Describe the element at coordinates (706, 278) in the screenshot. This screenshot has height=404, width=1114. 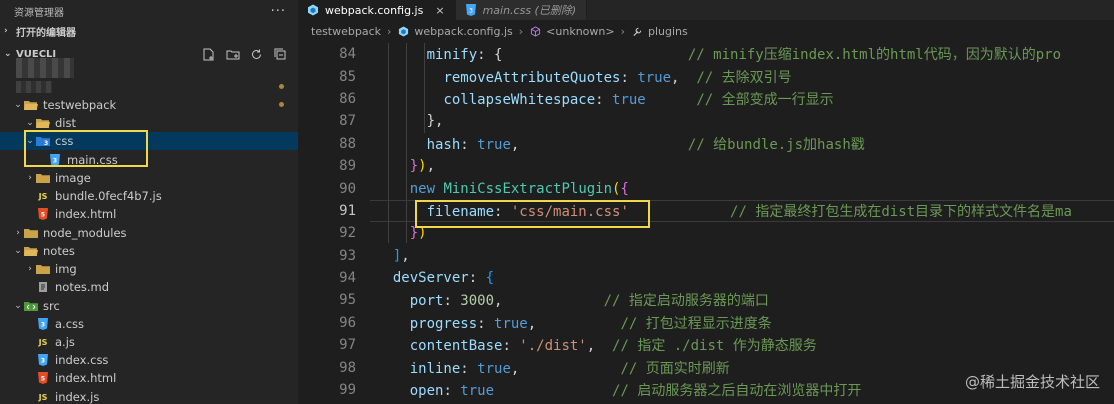
I see `code-line: 94 devServer: {` at that location.